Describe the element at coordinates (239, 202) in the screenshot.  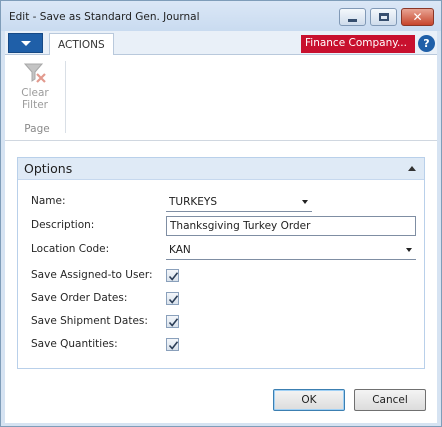
I see `name-field` at that location.